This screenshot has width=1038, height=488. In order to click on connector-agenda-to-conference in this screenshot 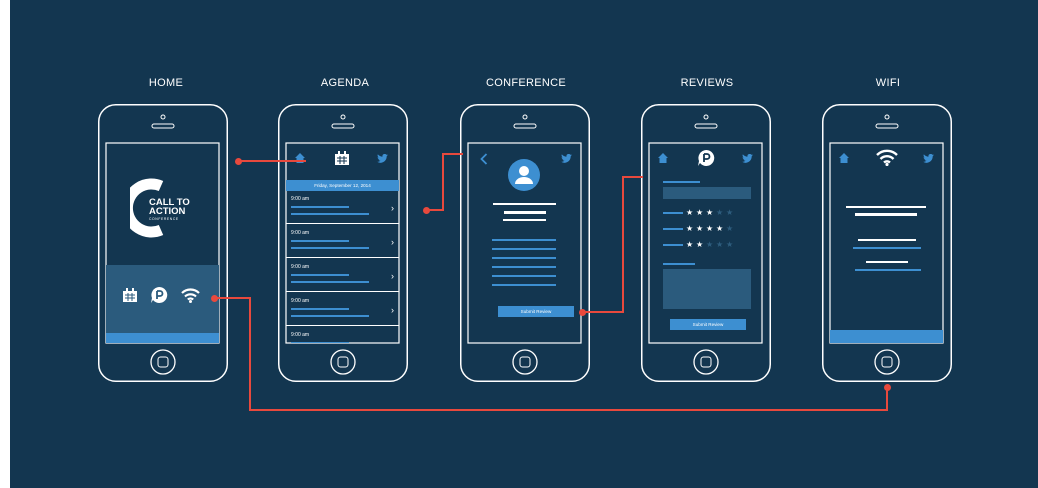, I will do `click(445, 182)`.